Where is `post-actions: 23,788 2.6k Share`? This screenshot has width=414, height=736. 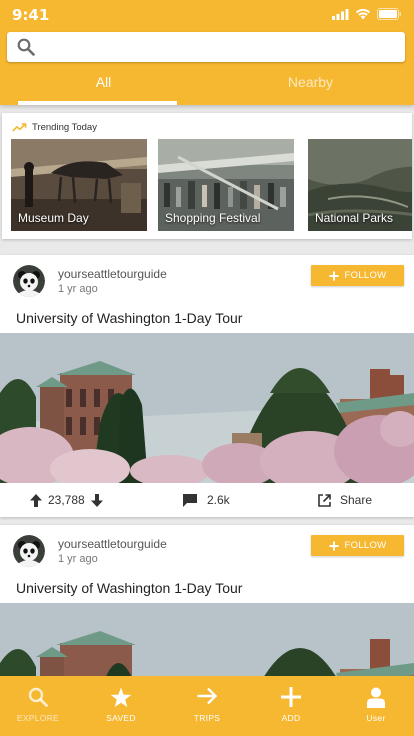
post-actions: 23,788 2.6k Share is located at coordinates (207, 501).